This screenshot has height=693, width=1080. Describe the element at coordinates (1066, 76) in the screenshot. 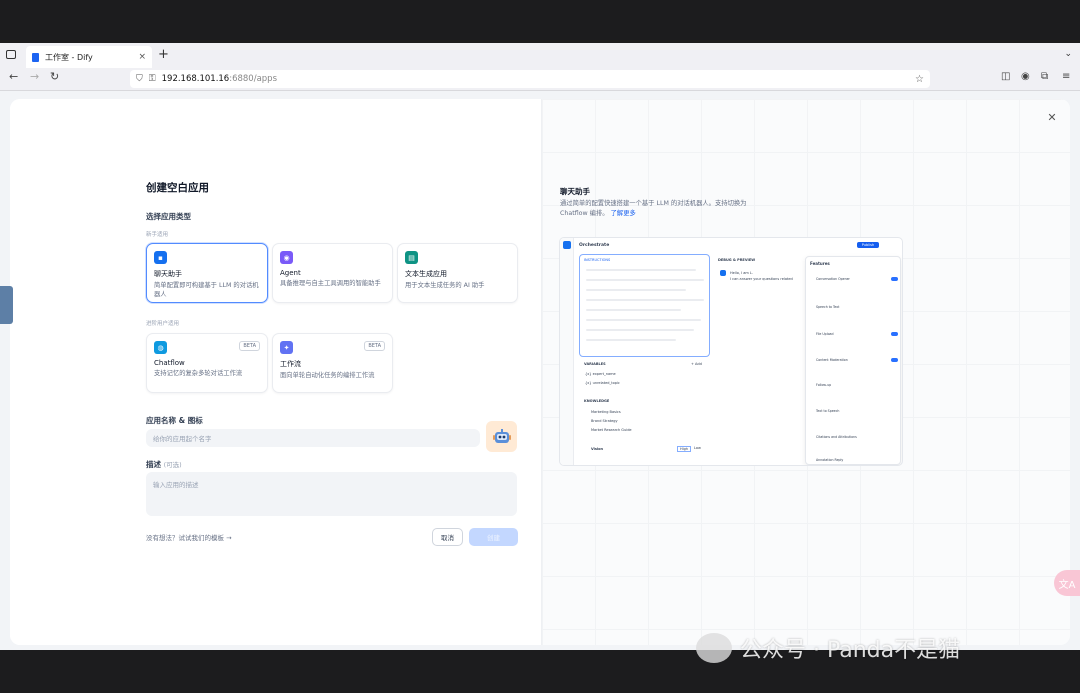

I see `menu-icon: ≡` at that location.